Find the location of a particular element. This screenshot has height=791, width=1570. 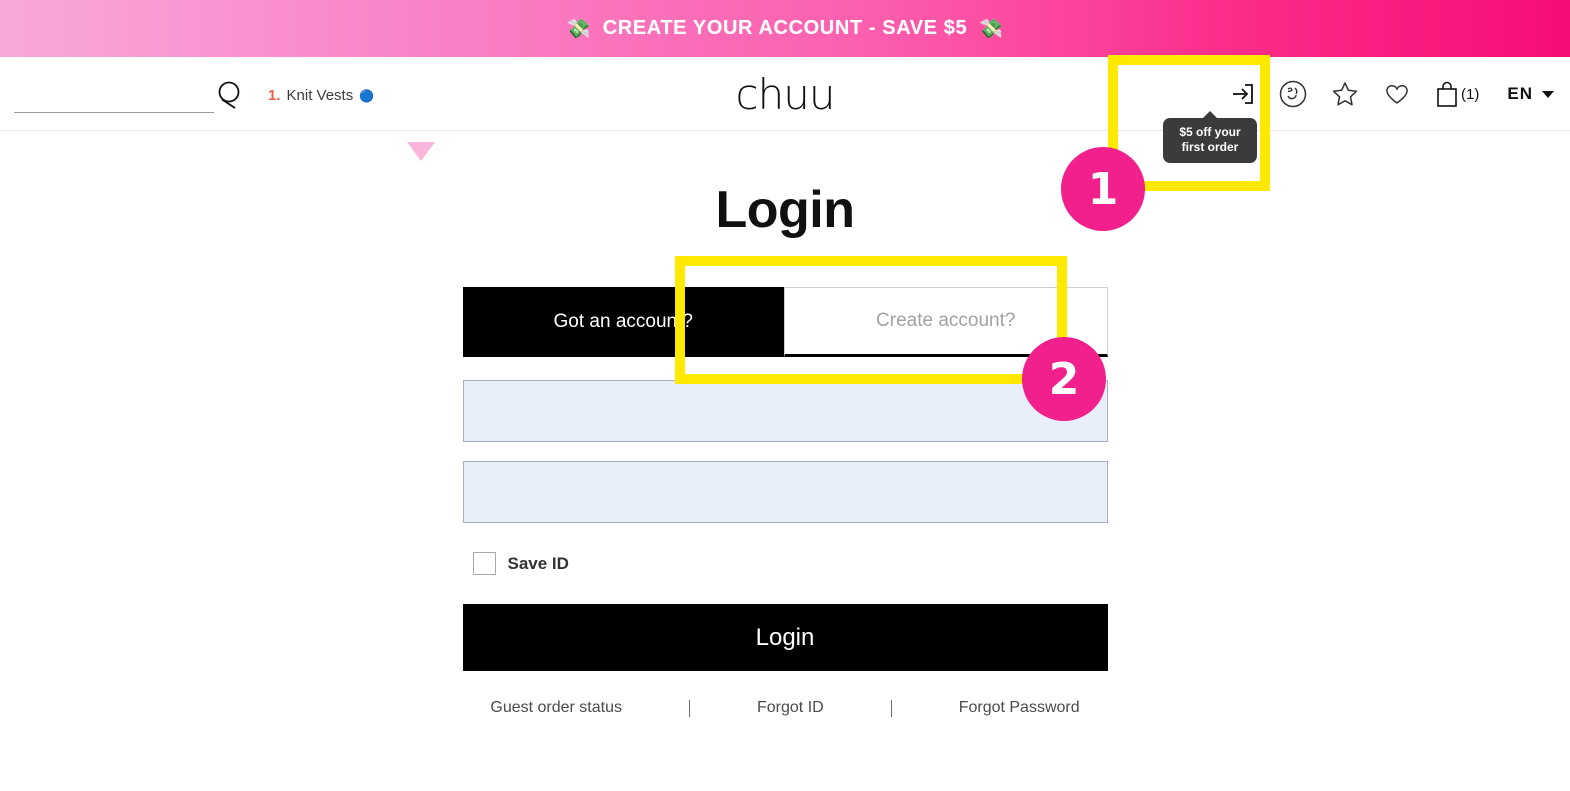

promo-banner: 💸 CREATE YOUR ACCOUNT - SAVE $5 💸 is located at coordinates (785, 28).